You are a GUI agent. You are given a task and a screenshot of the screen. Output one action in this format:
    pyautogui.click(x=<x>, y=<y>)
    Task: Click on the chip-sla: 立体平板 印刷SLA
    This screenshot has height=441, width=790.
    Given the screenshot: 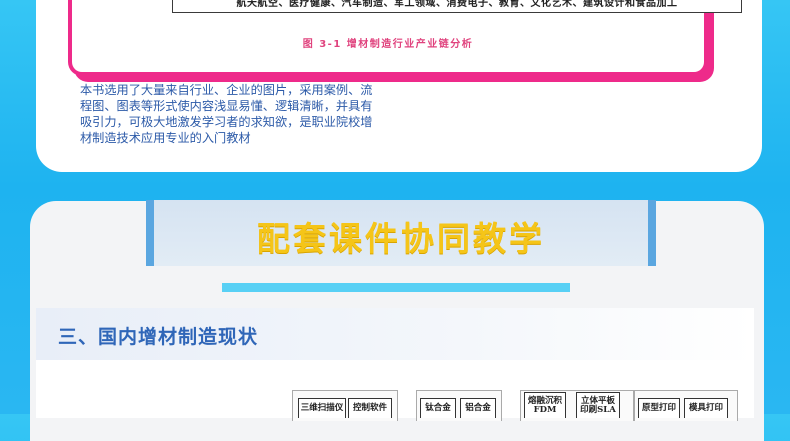 What is the action you would take?
    pyautogui.click(x=598, y=405)
    